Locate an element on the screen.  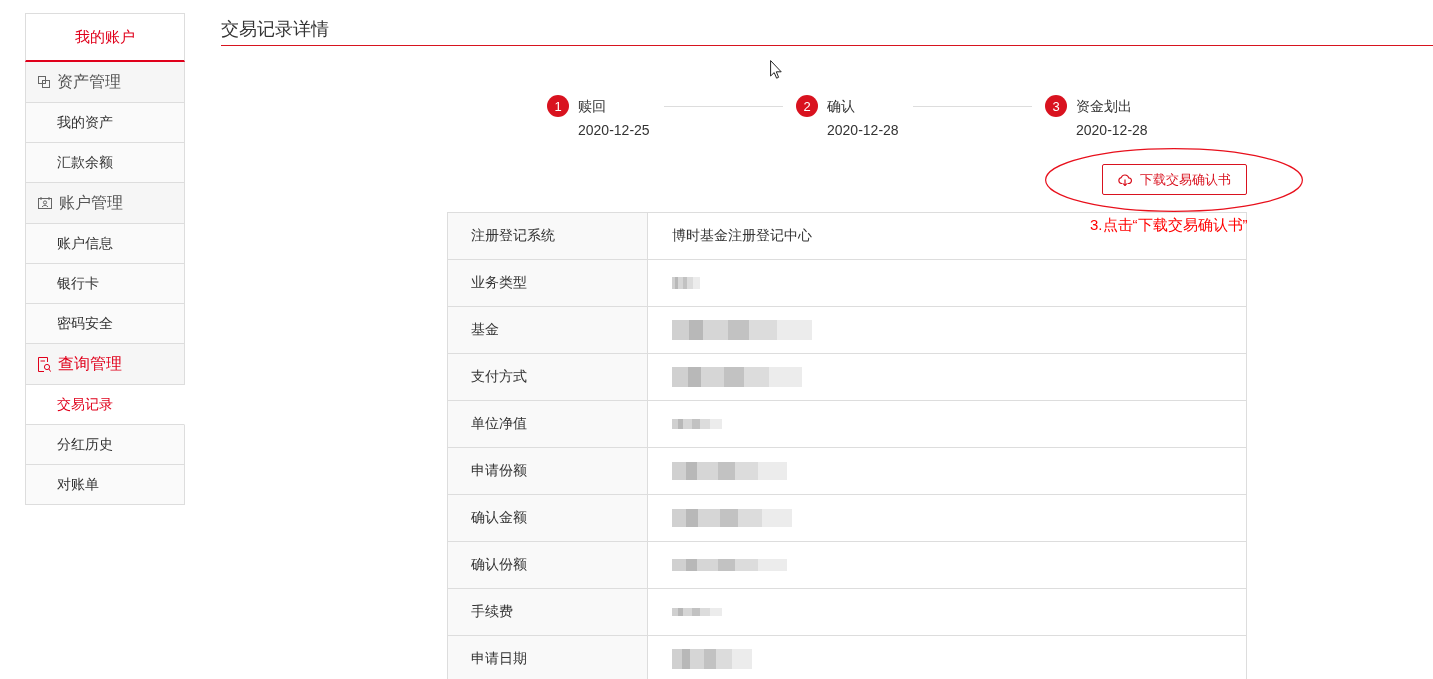
field-label: 申请日期 is located at coordinates (548, 657).